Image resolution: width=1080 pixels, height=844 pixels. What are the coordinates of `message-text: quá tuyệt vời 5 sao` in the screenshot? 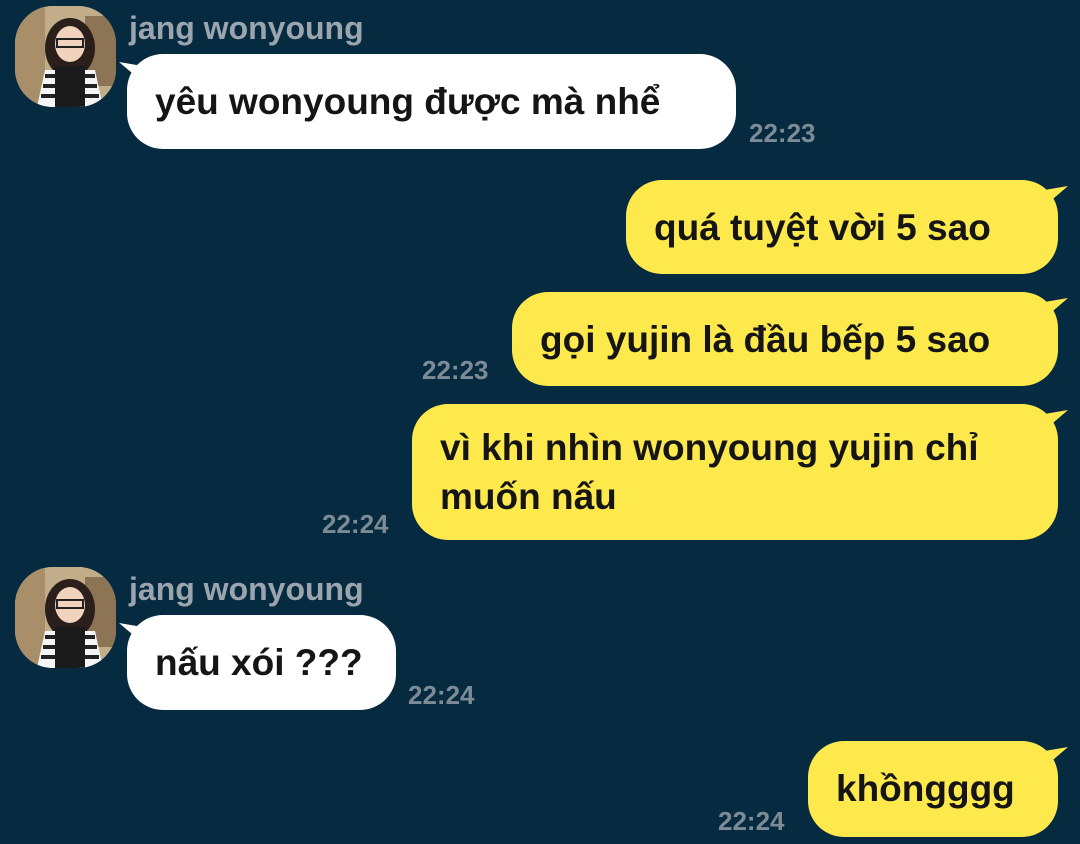 It's located at (822, 227).